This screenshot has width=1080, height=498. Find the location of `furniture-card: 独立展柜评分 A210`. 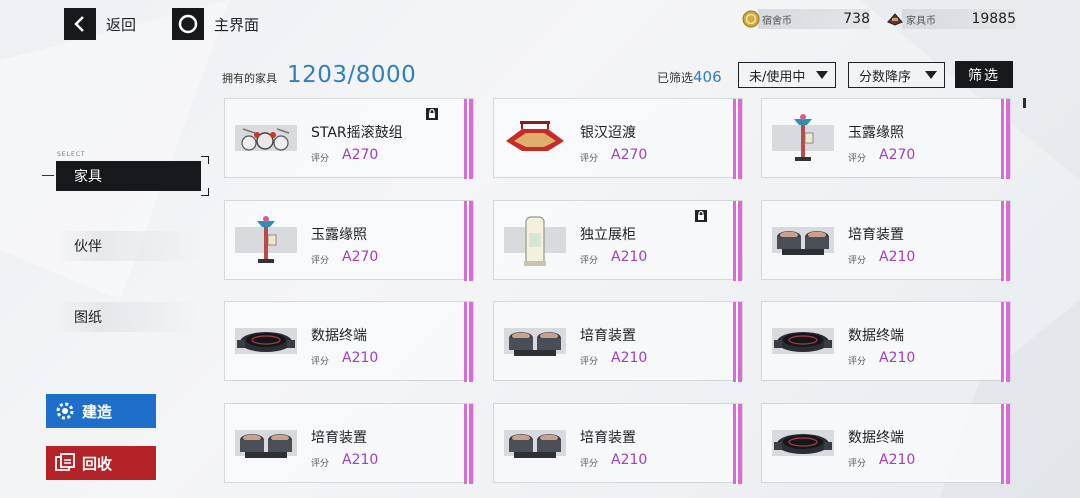

furniture-card: 独立展柜评分 A210 is located at coordinates (618, 240).